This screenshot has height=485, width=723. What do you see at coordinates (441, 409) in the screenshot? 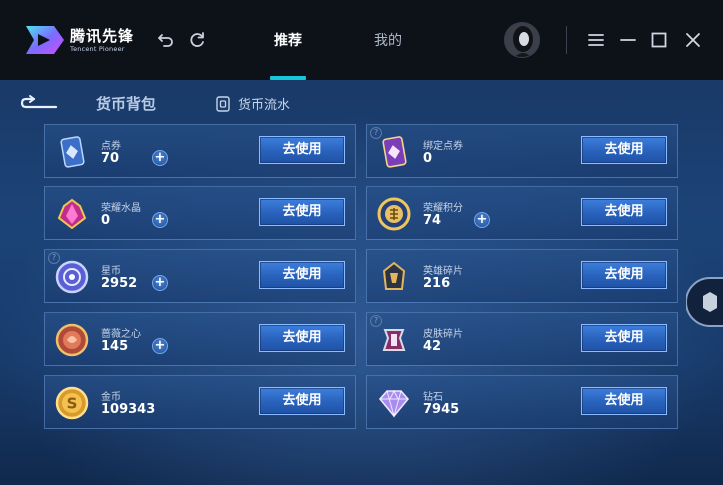
I see `currency-amount: 7945` at bounding box center [441, 409].